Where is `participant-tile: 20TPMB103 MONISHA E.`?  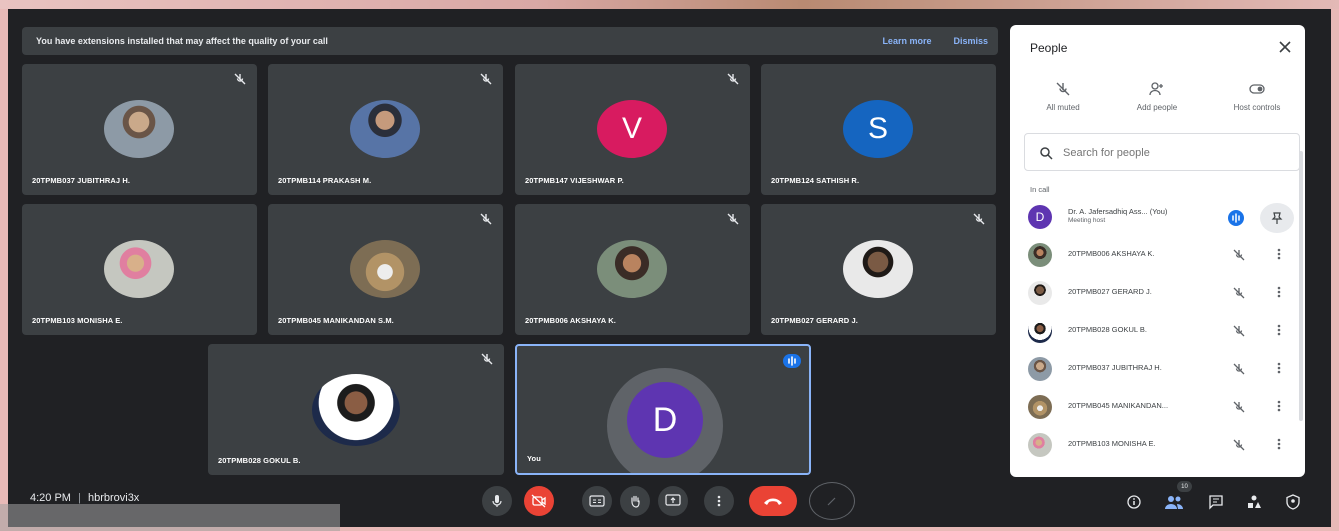 participant-tile: 20TPMB103 MONISHA E. is located at coordinates (139, 269).